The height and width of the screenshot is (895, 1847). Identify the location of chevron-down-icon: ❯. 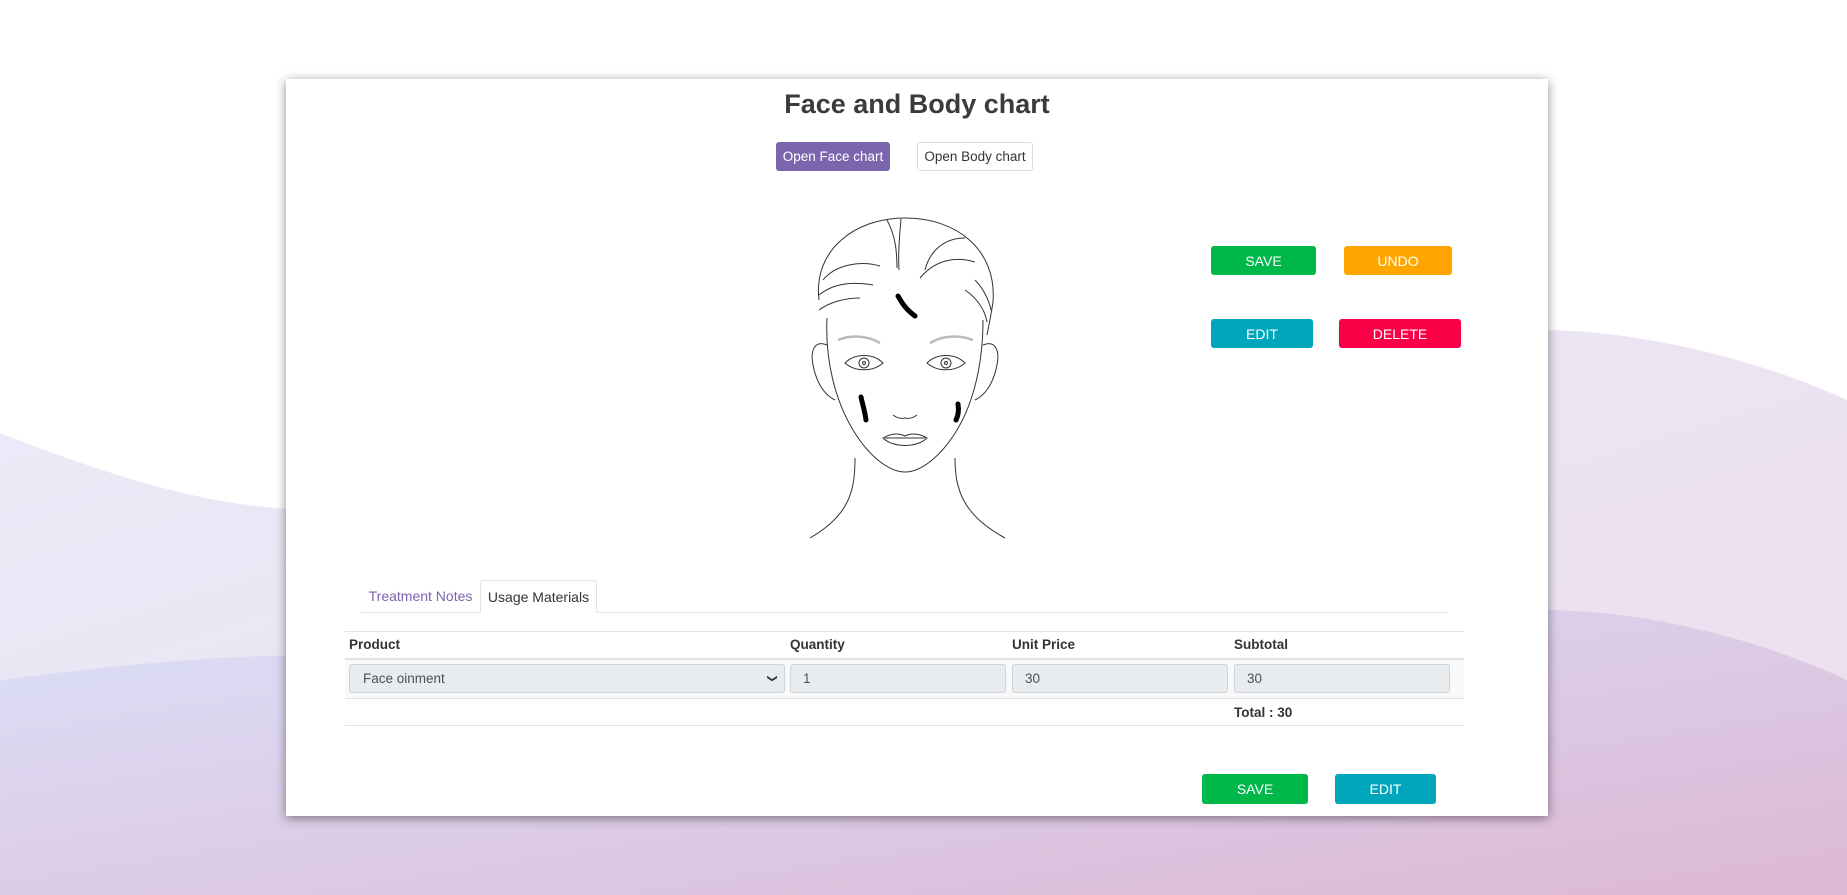
(772, 678).